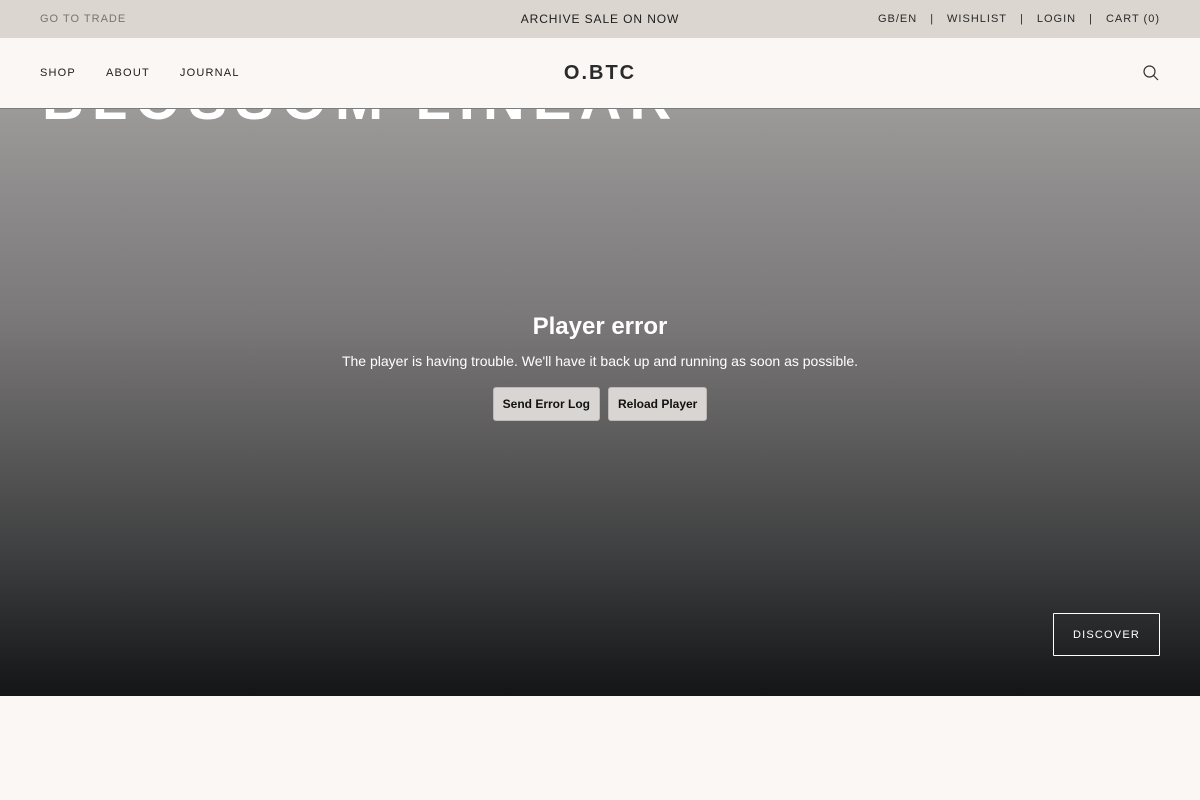 This screenshot has height=800, width=1200. Describe the element at coordinates (210, 73) in the screenshot. I see `nav-item-journal: JOURNAL` at that location.